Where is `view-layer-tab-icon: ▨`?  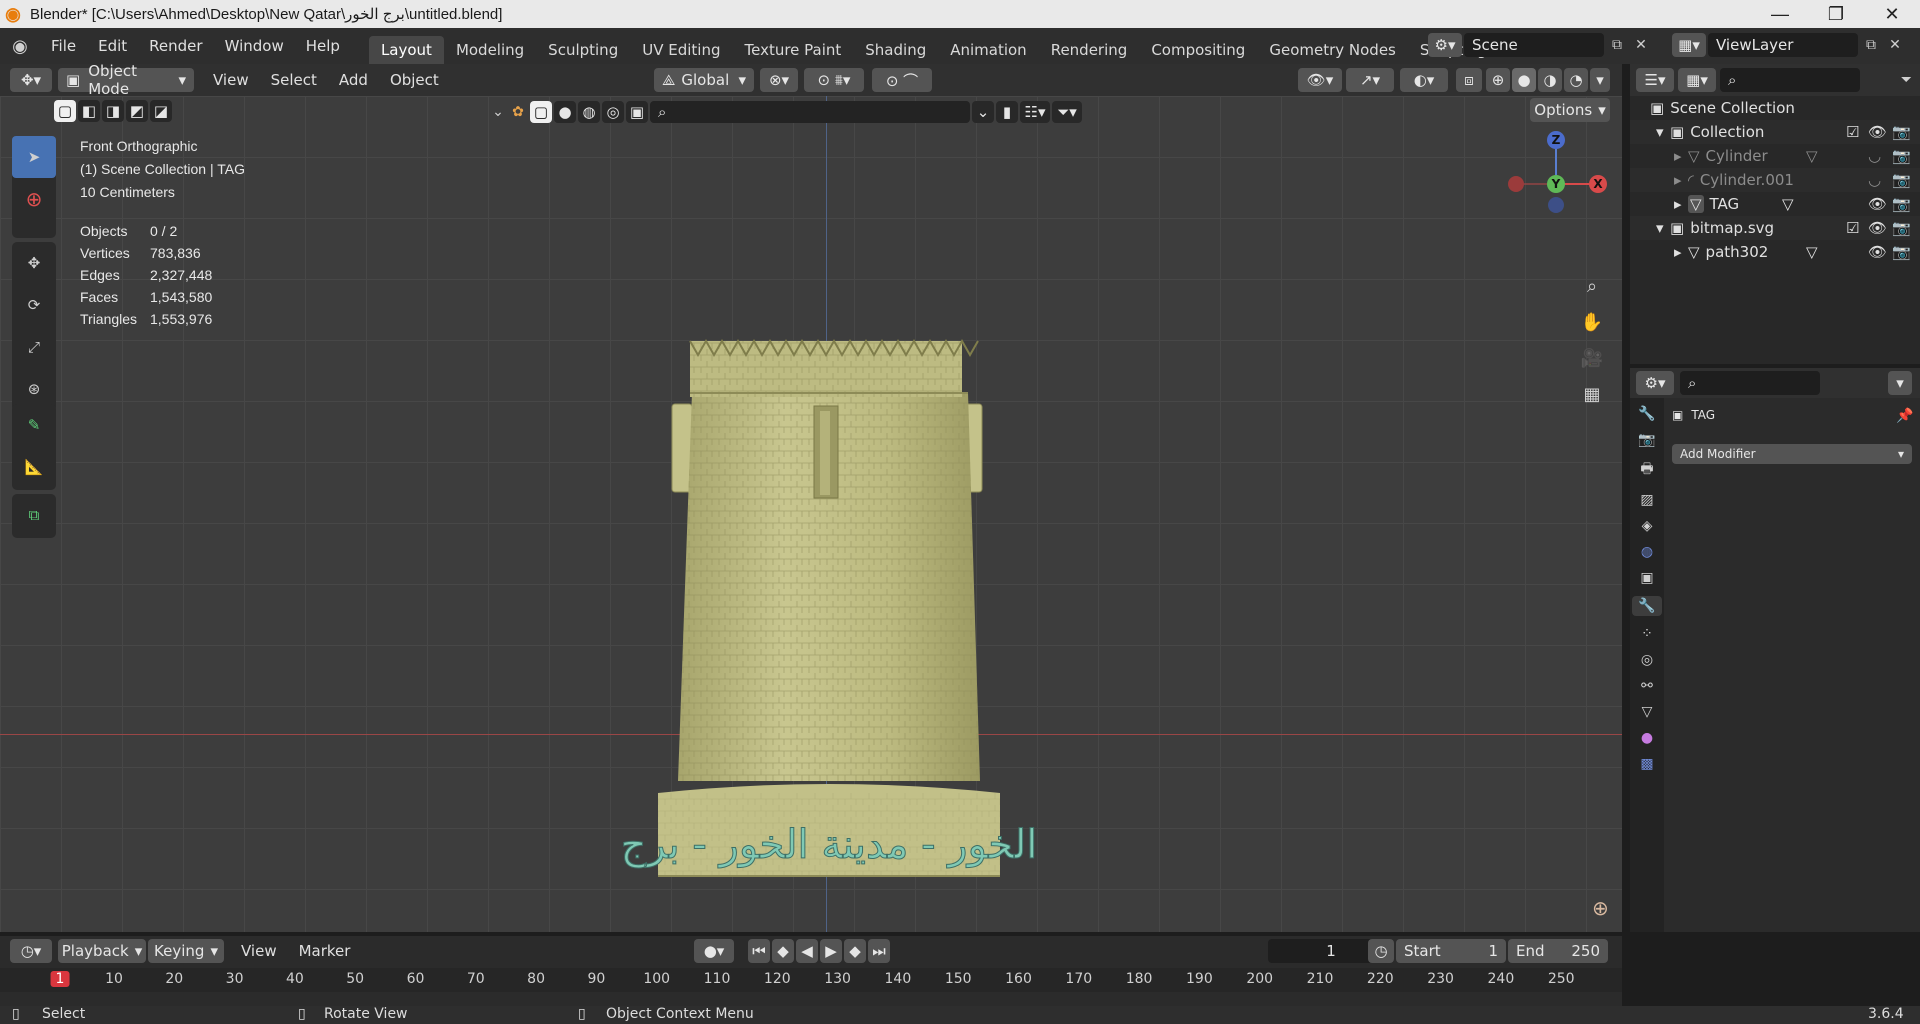
view-layer-tab-icon: ▨ is located at coordinates (1646, 500).